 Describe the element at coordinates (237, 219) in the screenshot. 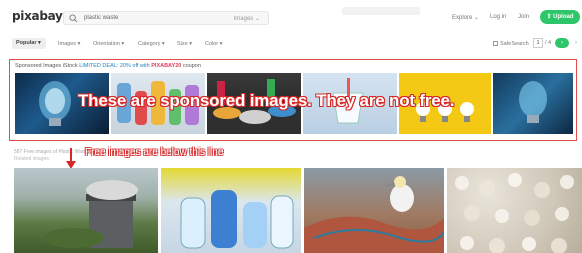

I see `plastic-bottles-image` at that location.